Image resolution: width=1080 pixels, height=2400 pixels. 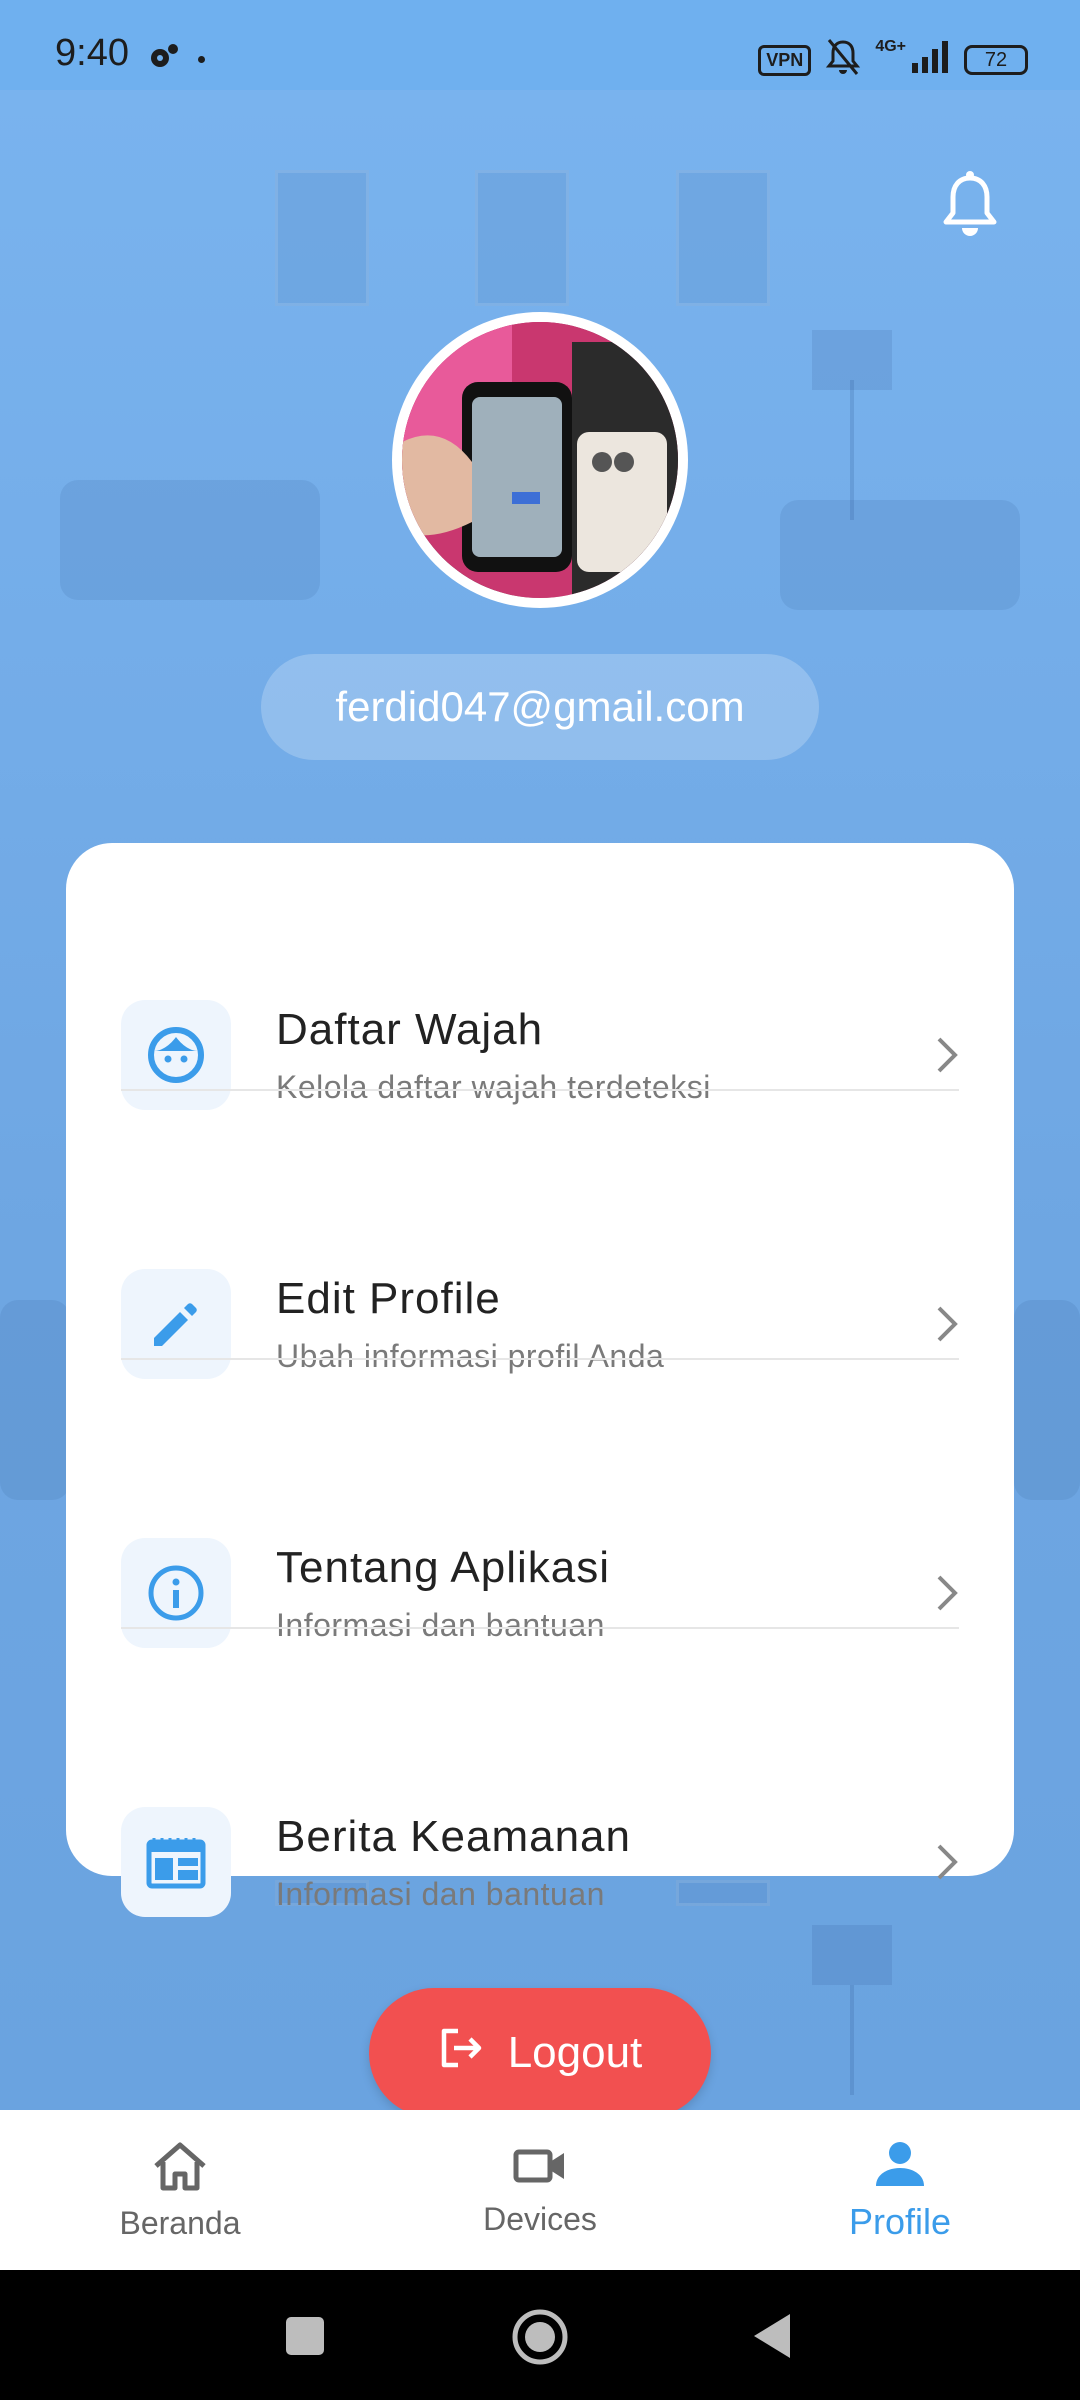 What do you see at coordinates (890, 46) in the screenshot?
I see `network-type: 4G+` at bounding box center [890, 46].